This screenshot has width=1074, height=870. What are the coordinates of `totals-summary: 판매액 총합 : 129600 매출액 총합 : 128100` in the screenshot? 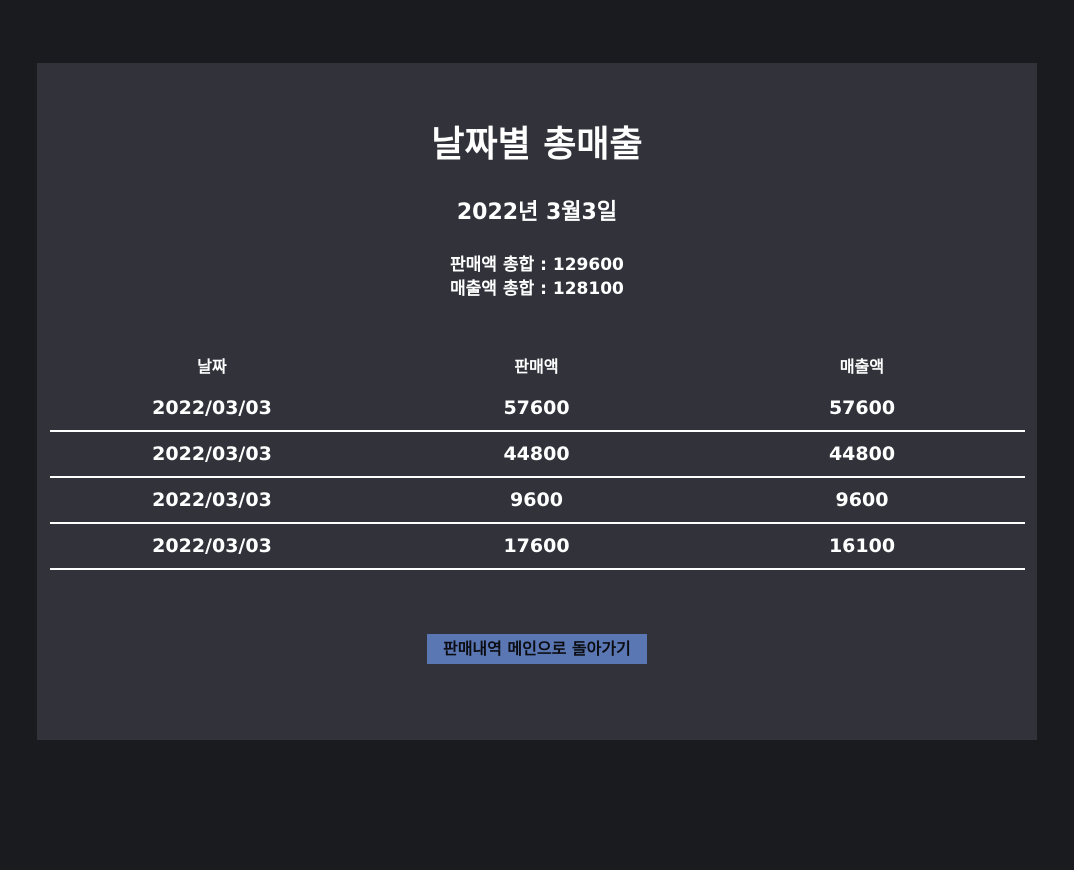 It's located at (537, 277).